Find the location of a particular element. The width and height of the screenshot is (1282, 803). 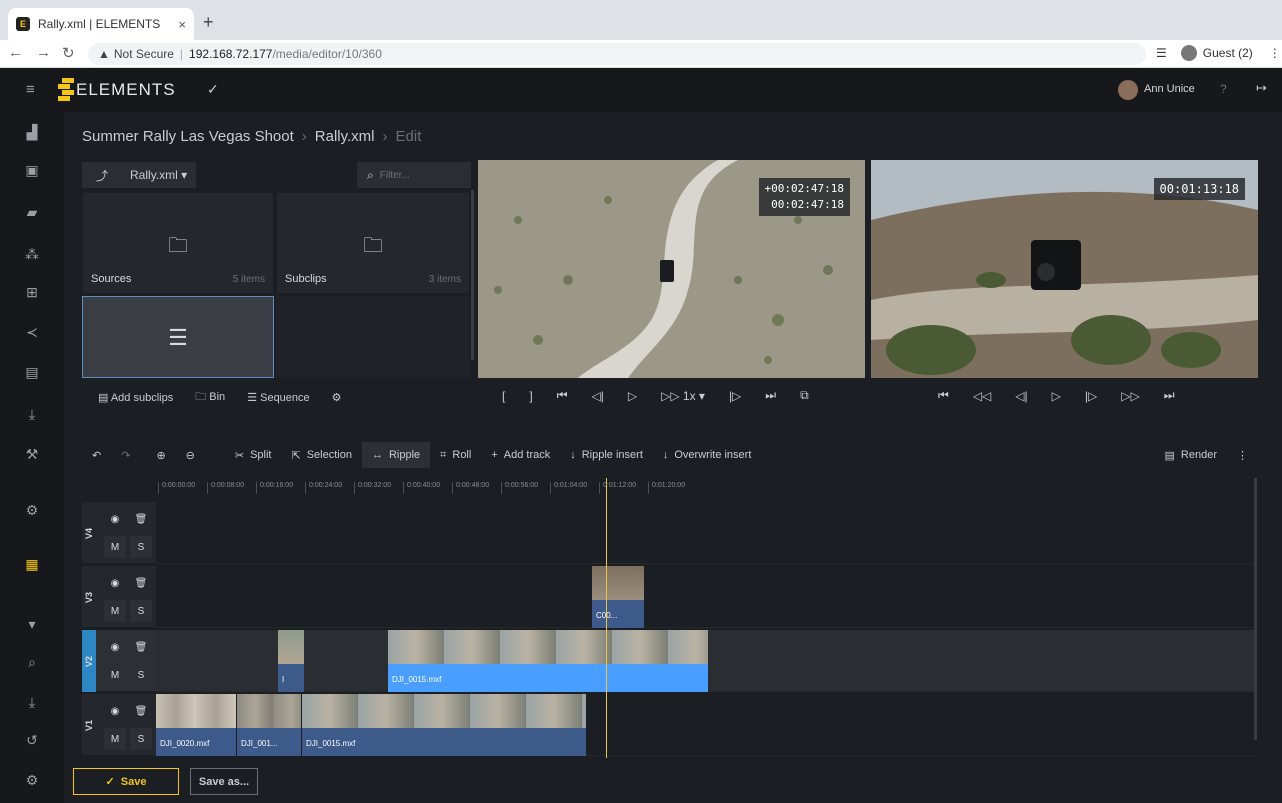

add-subclips-button: ▤ Add subclips is located at coordinates (135, 397).